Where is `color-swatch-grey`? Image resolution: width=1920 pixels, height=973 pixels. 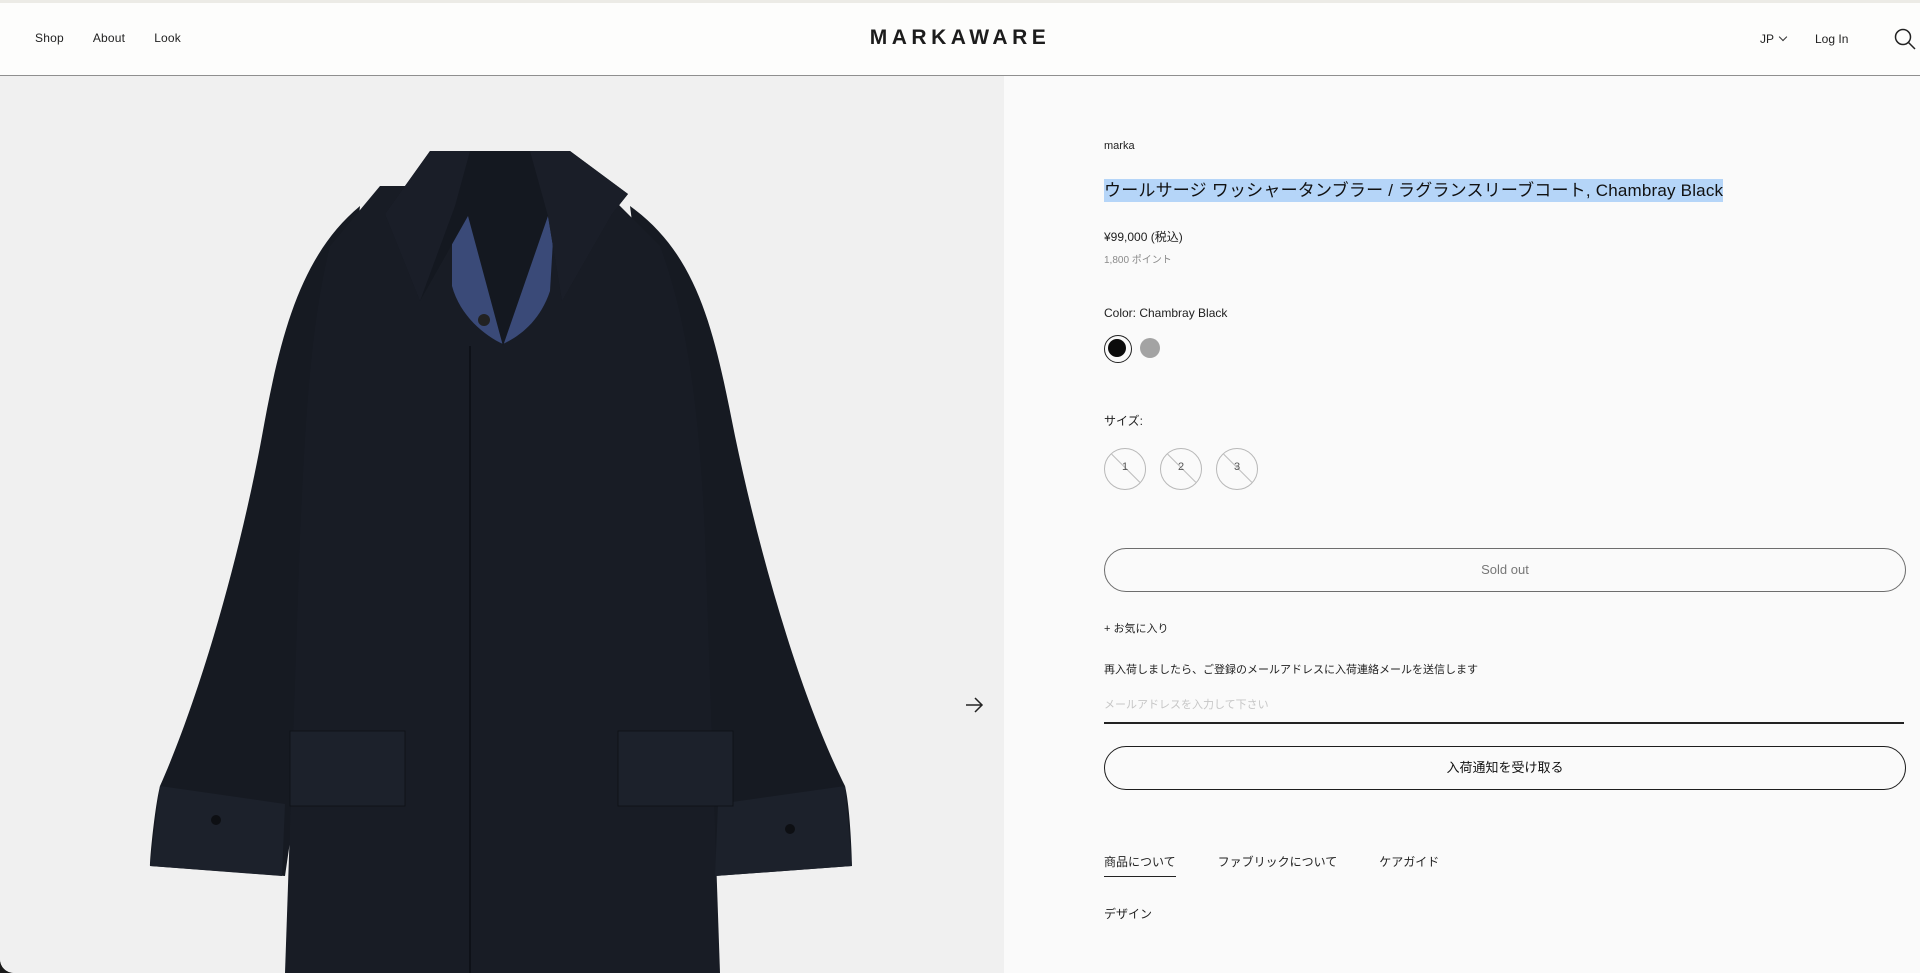 color-swatch-grey is located at coordinates (1150, 348).